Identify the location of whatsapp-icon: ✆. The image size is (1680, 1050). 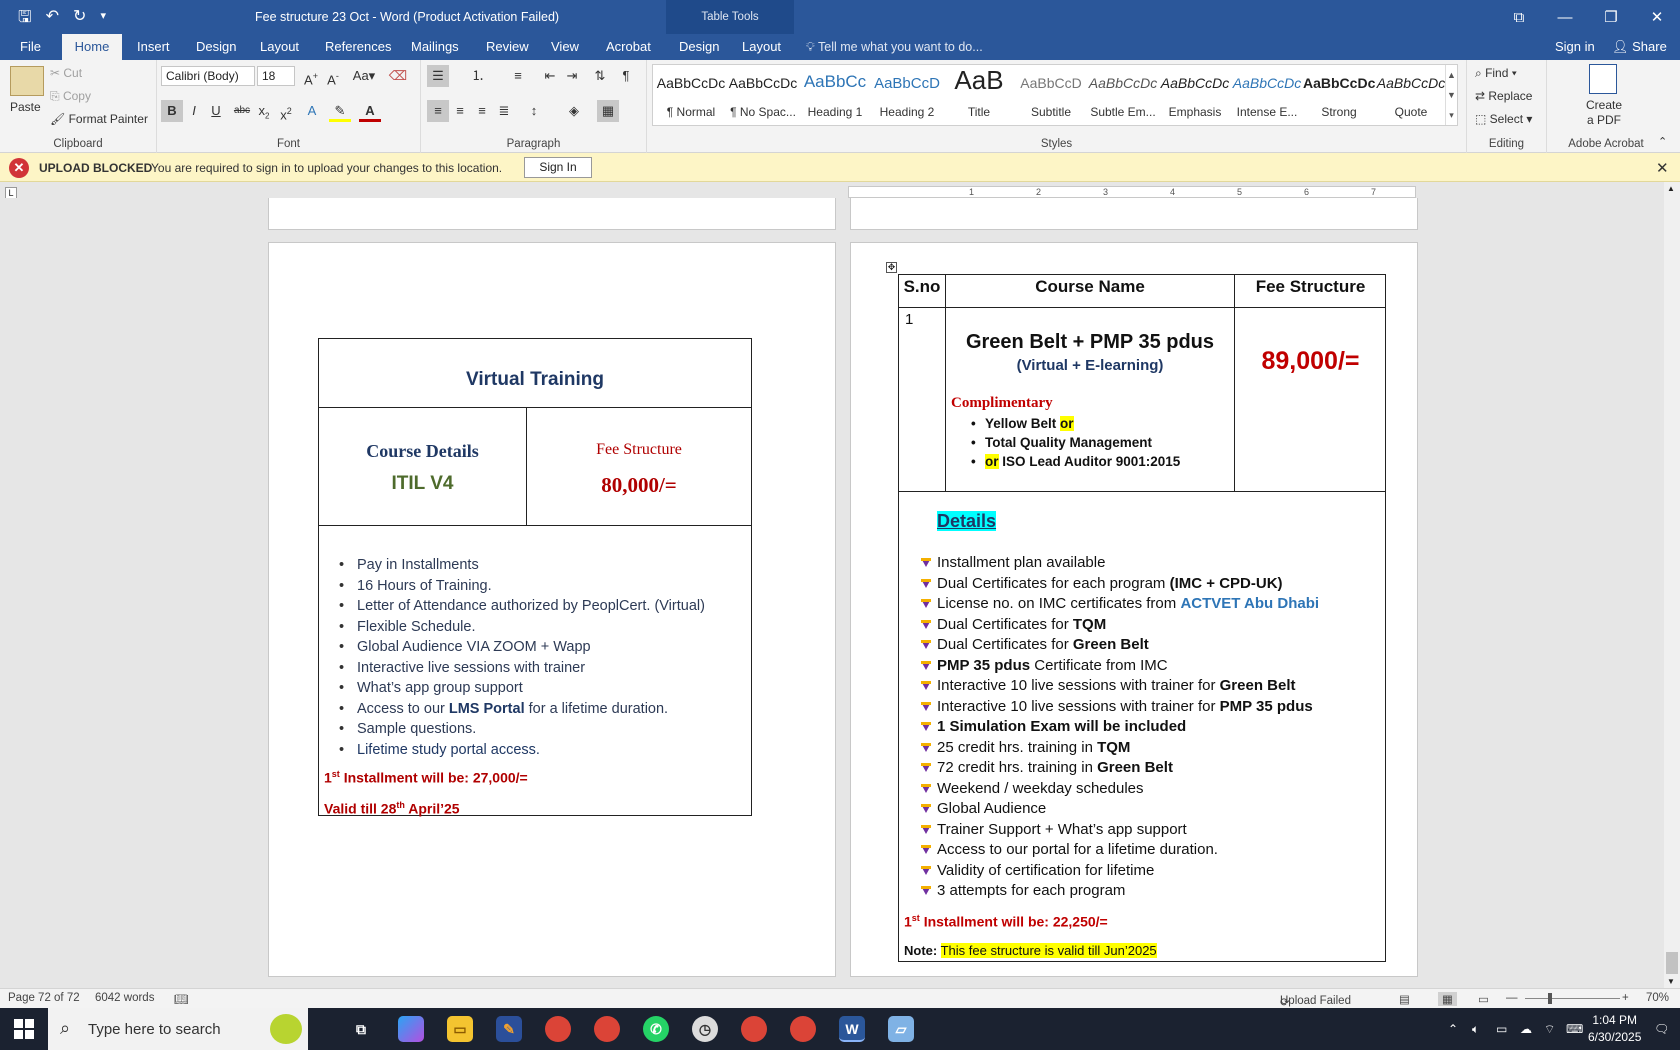
(656, 1029).